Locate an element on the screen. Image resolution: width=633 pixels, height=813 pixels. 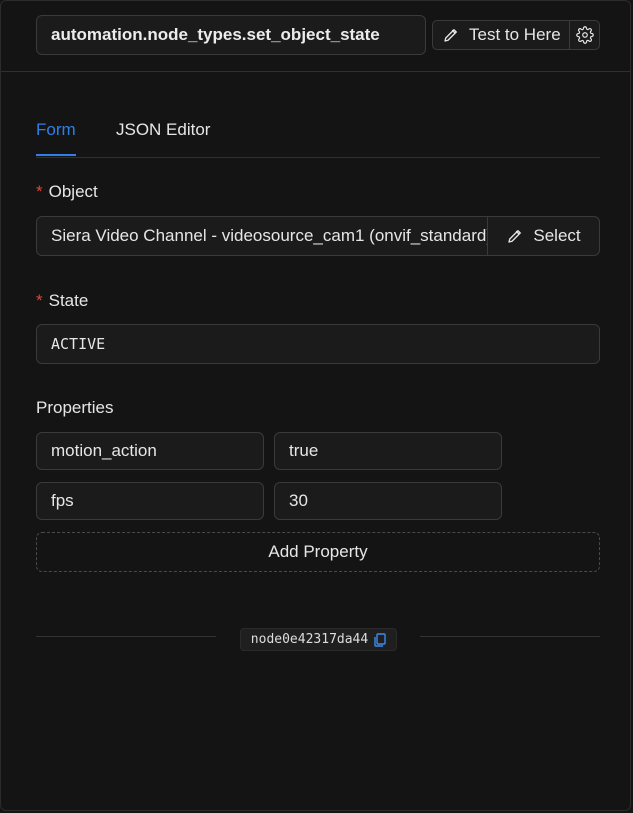
state-label-text: State is located at coordinates (68, 300).